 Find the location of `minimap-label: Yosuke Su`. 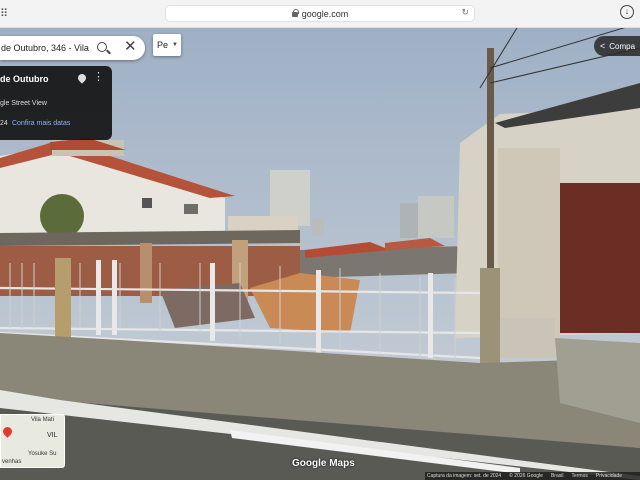

minimap-label: Yosuke Su is located at coordinates (42, 454).